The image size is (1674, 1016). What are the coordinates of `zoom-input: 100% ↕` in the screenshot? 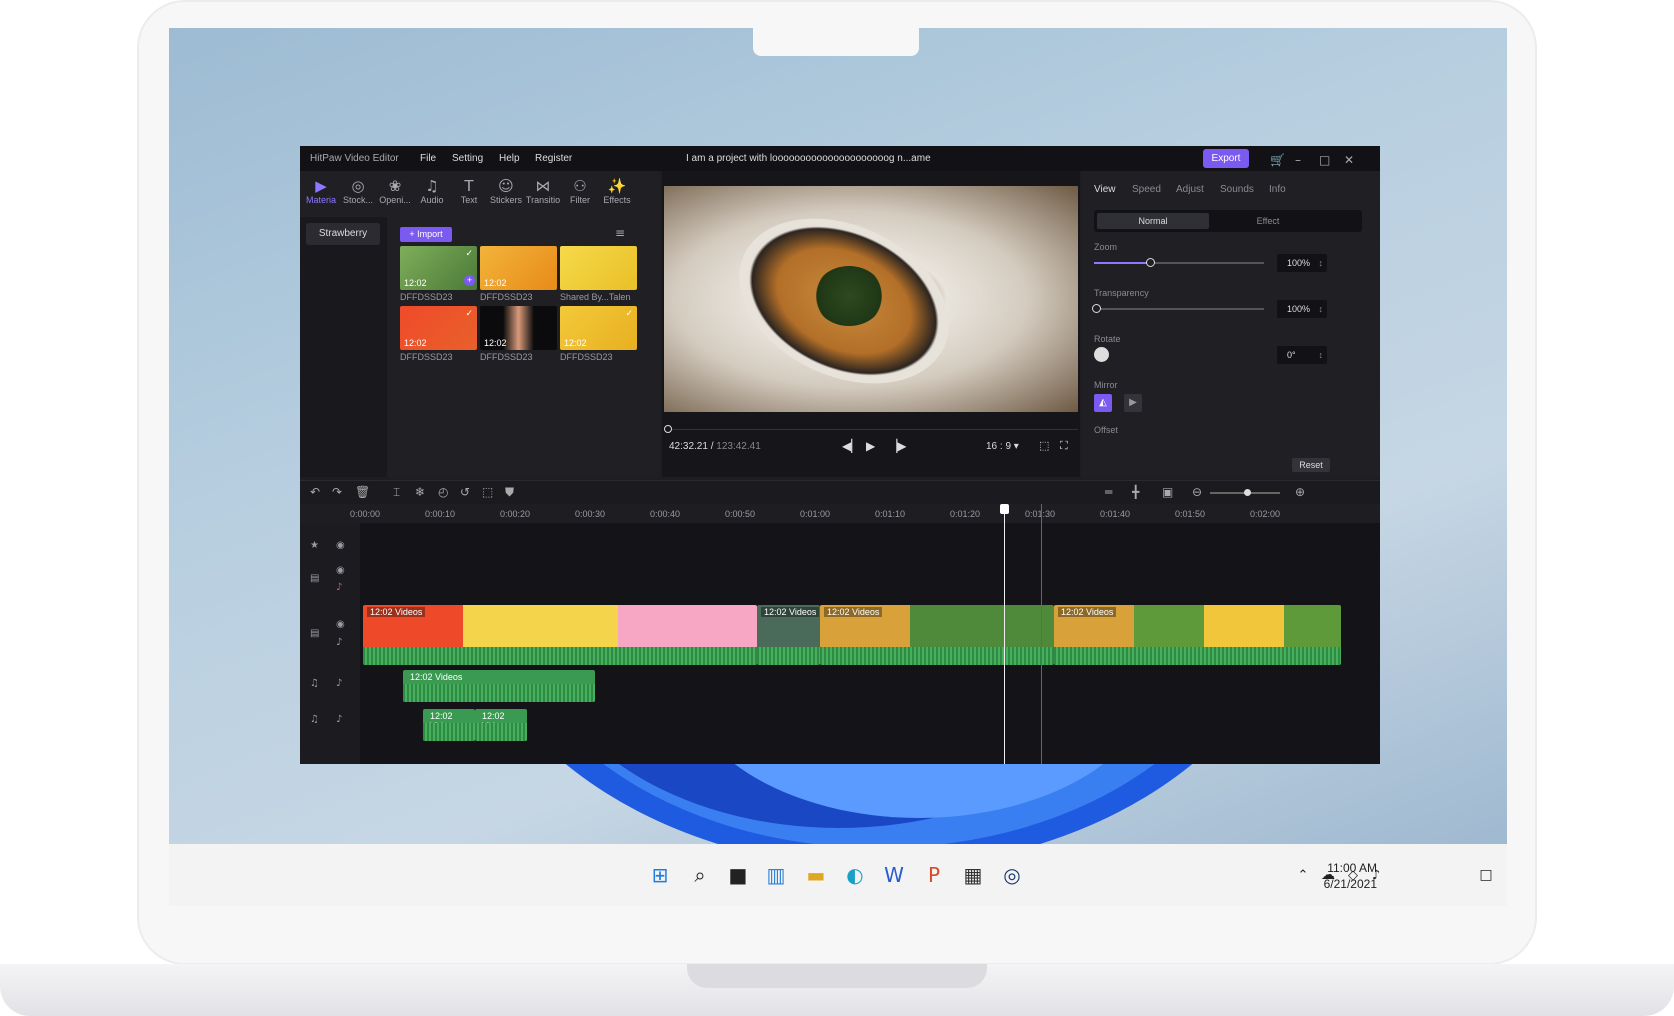 It's located at (1302, 263).